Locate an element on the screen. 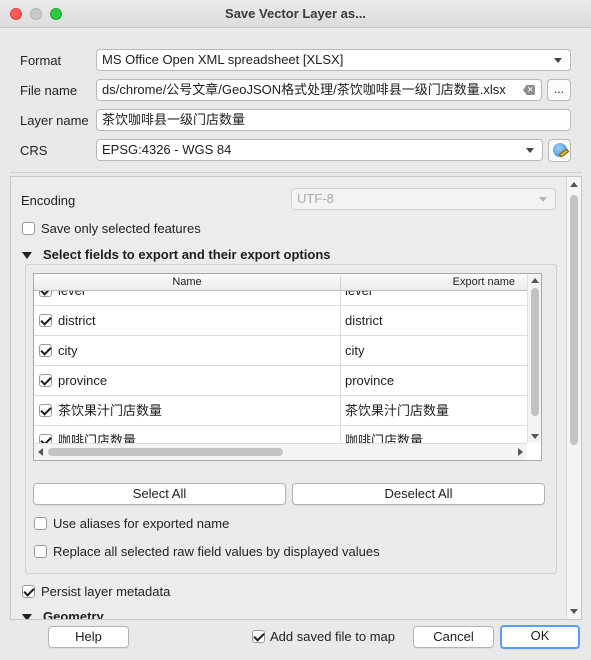 The image size is (591, 660). encoding-select: UTF-8 is located at coordinates (423, 199).